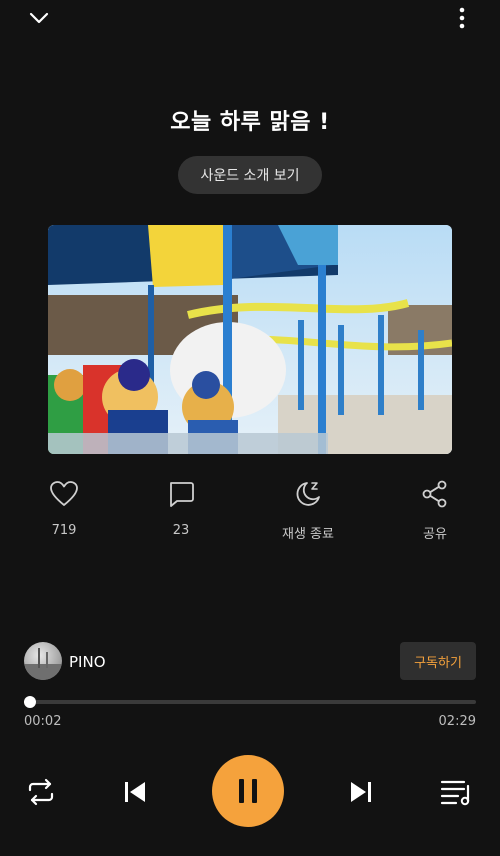 This screenshot has height=856, width=500. I want to click on total-time: 02:29, so click(457, 721).